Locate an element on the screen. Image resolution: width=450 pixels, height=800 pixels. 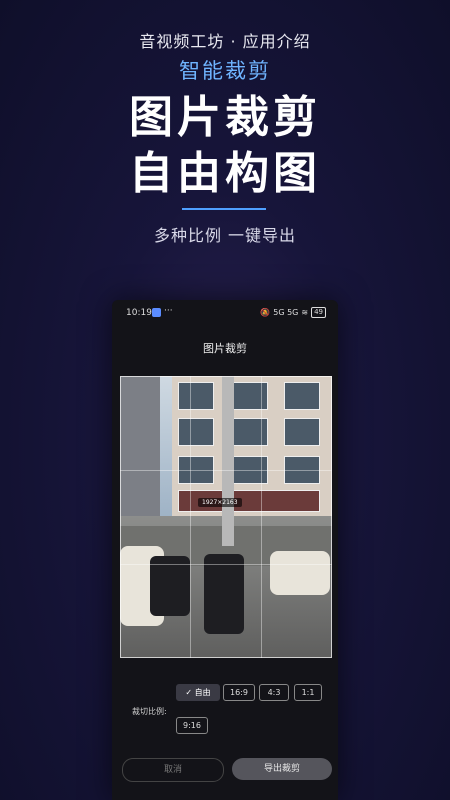
ratio-4-3-button: 4:3 is located at coordinates (274, 692).